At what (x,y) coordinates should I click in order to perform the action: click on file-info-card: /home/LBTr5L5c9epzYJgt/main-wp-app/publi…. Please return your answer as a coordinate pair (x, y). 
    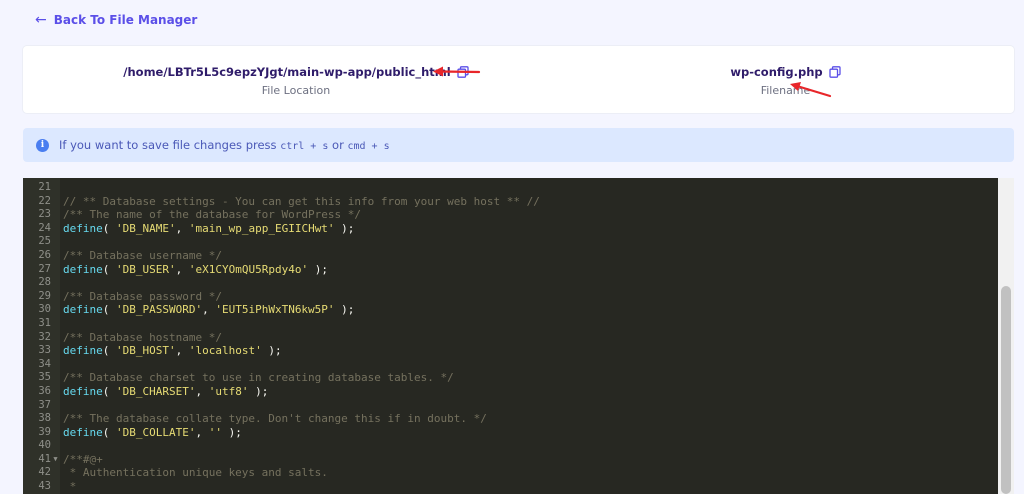
    Looking at the image, I should click on (518, 79).